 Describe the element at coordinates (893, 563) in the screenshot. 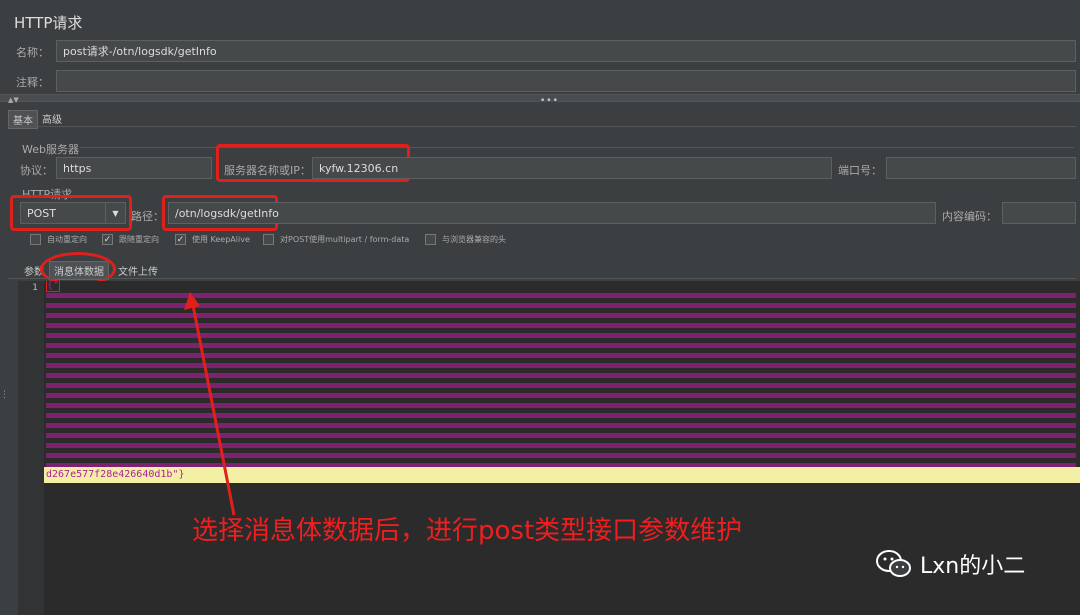

I see `wechat-icon` at that location.